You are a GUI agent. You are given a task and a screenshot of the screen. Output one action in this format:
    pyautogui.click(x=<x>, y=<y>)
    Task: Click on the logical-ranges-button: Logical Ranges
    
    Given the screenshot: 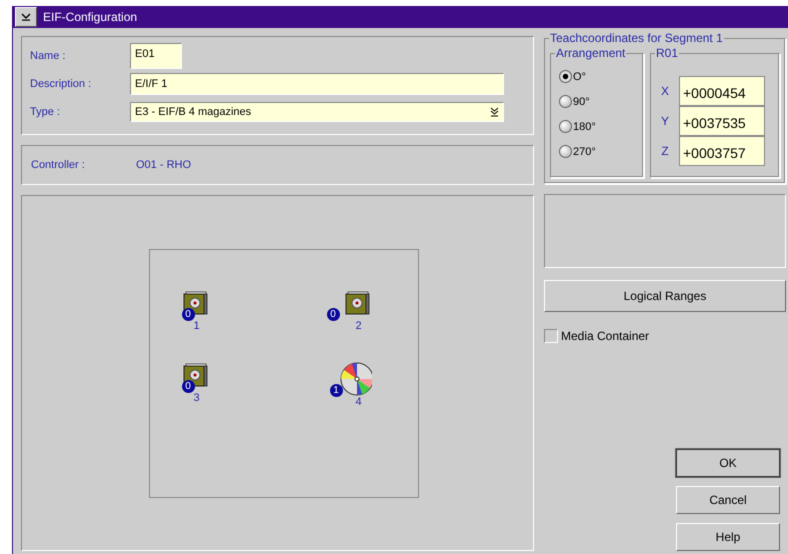 What is the action you would take?
    pyautogui.click(x=665, y=296)
    